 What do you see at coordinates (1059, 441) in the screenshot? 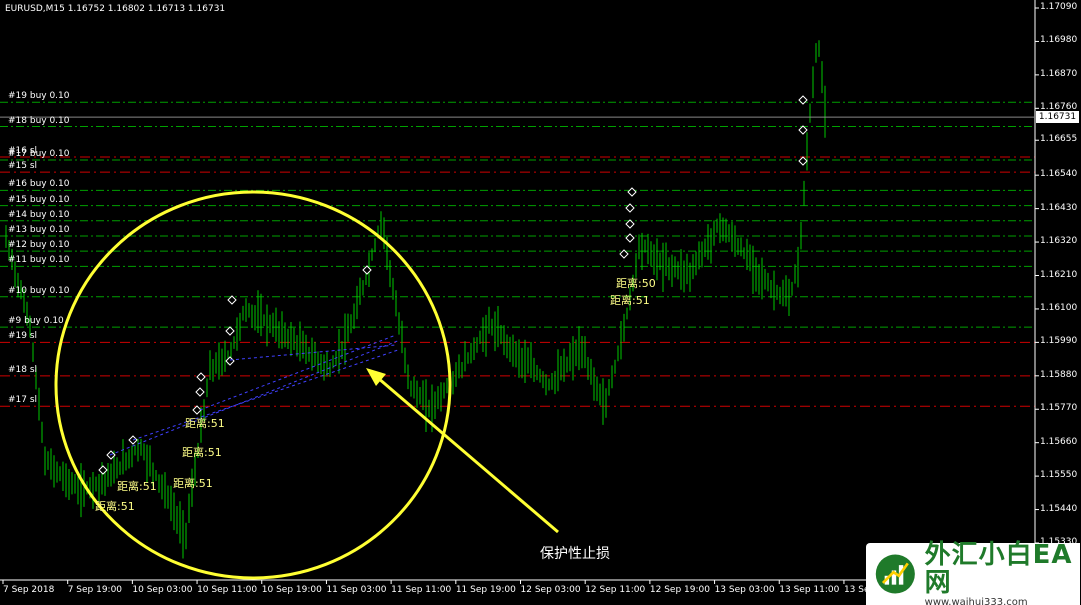
I see `price-tick-label: 1.15660` at bounding box center [1059, 441].